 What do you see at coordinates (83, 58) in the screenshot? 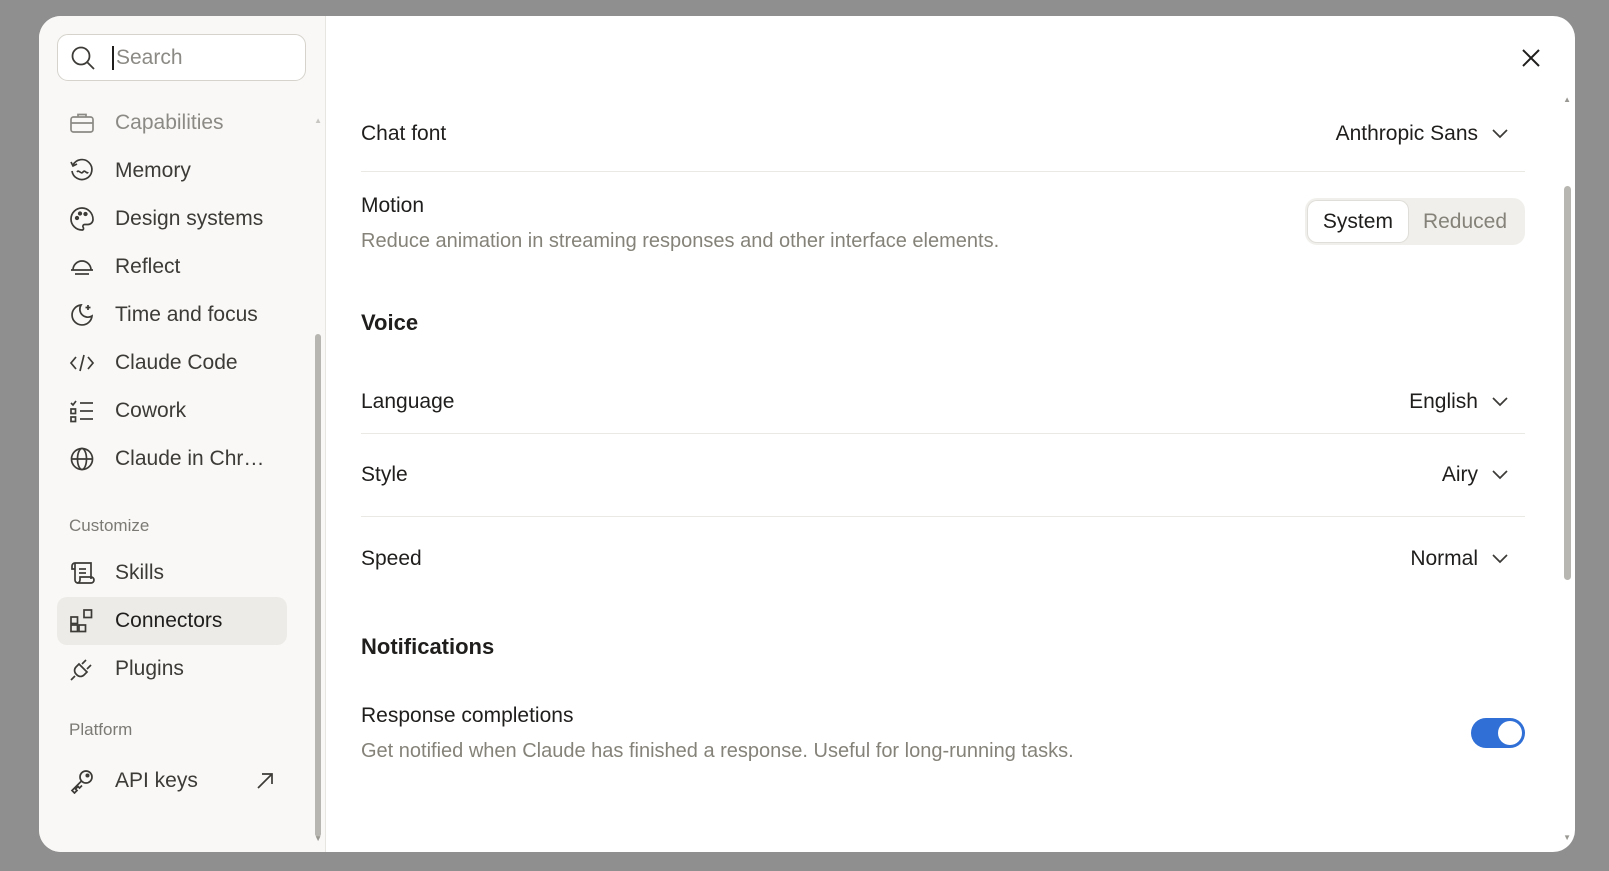
I see `search-icon` at bounding box center [83, 58].